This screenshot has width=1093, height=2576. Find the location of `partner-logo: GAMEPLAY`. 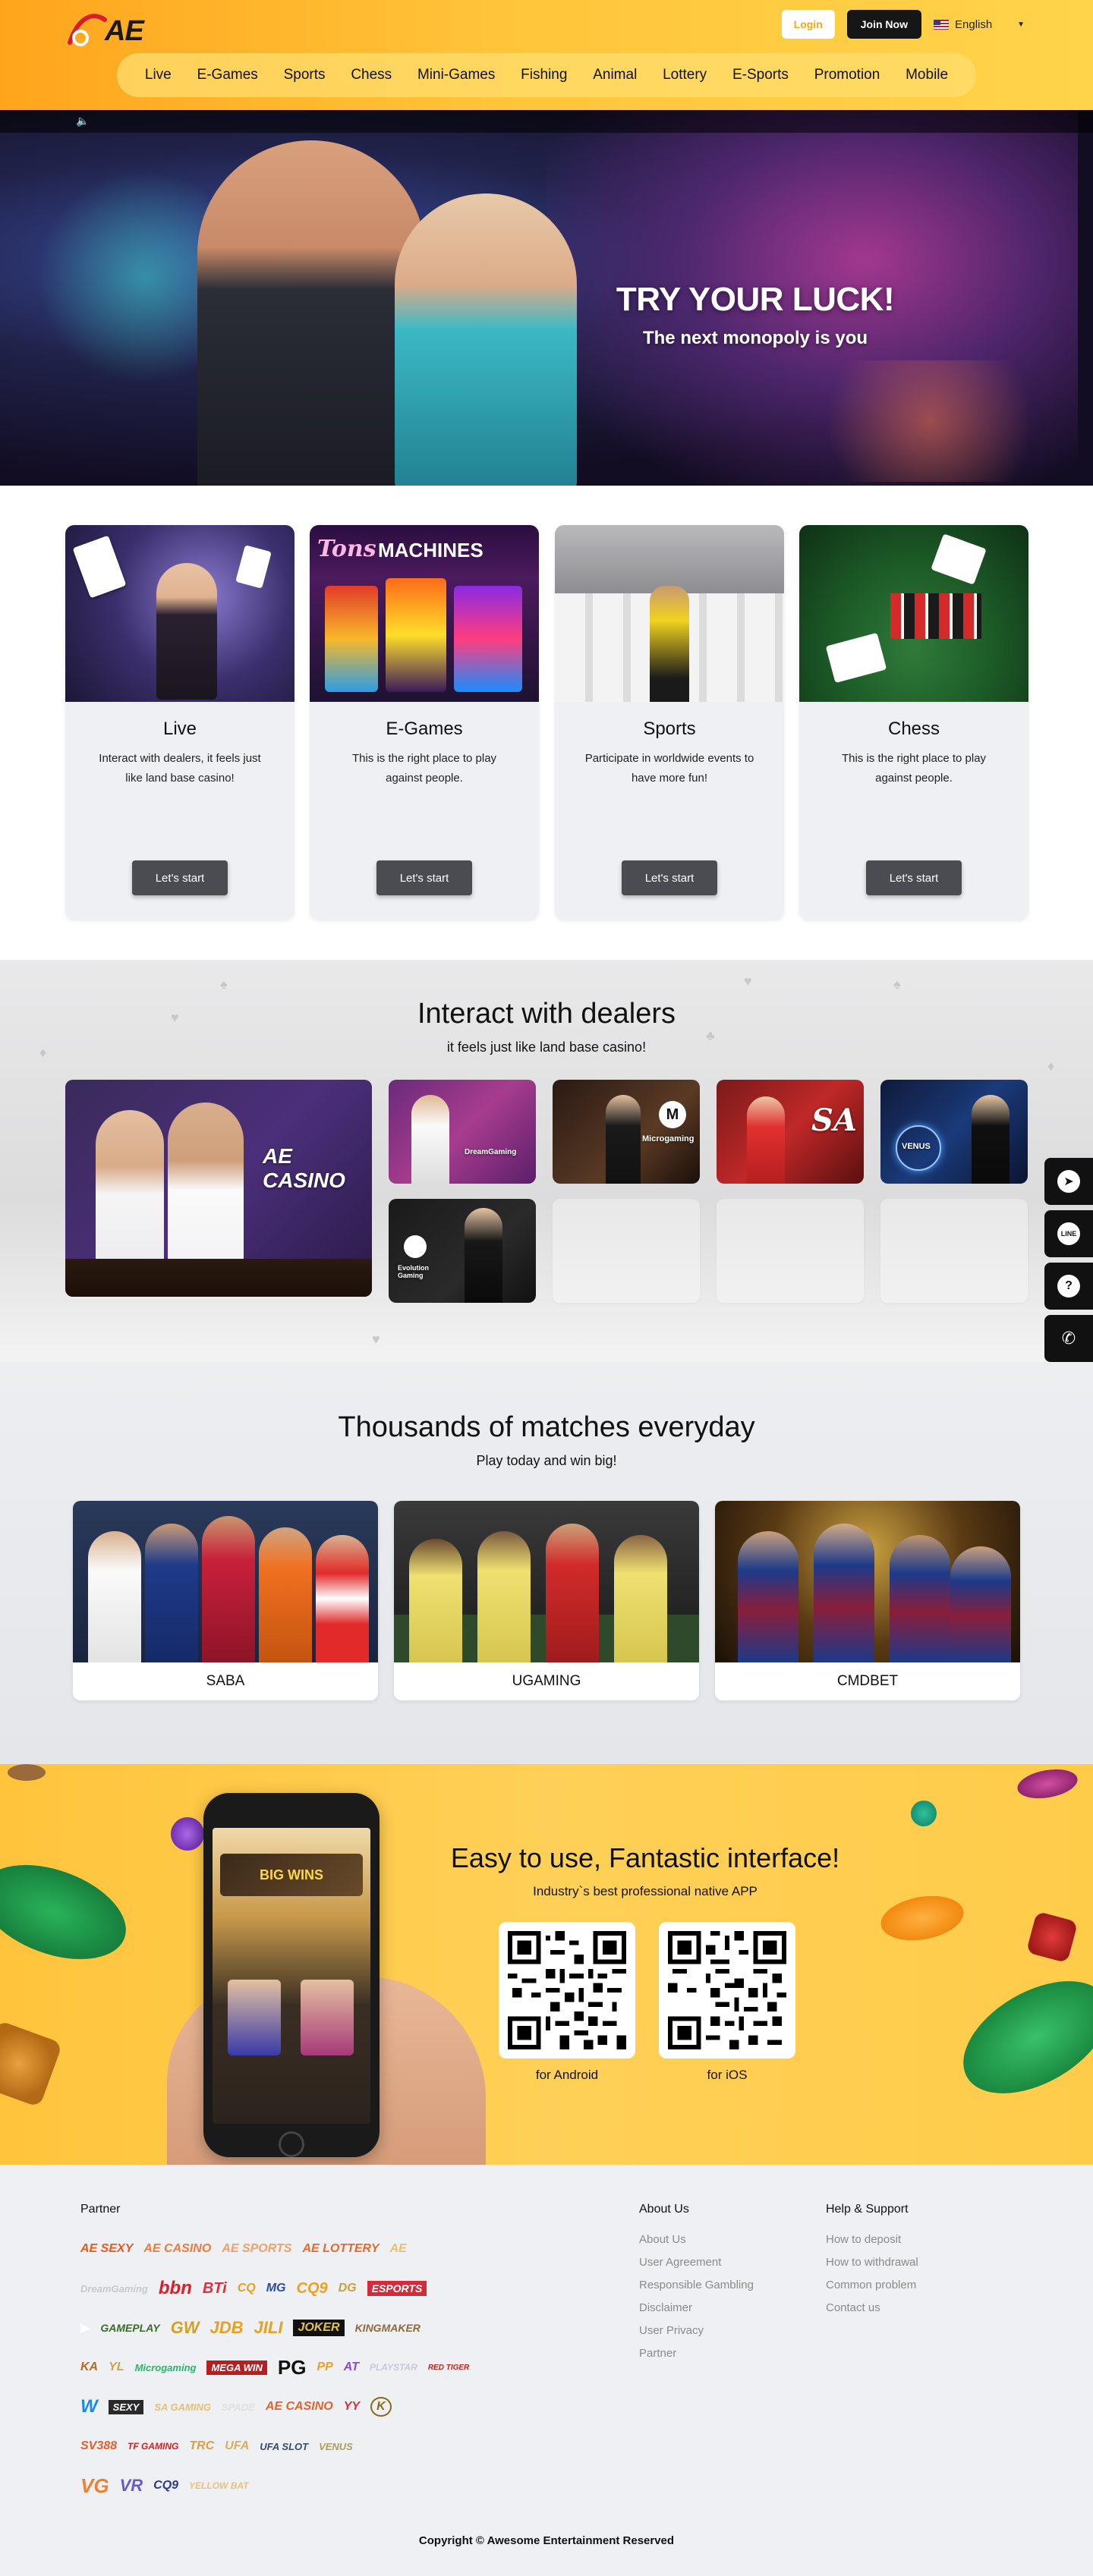

partner-logo: GAMEPLAY is located at coordinates (129, 2328).